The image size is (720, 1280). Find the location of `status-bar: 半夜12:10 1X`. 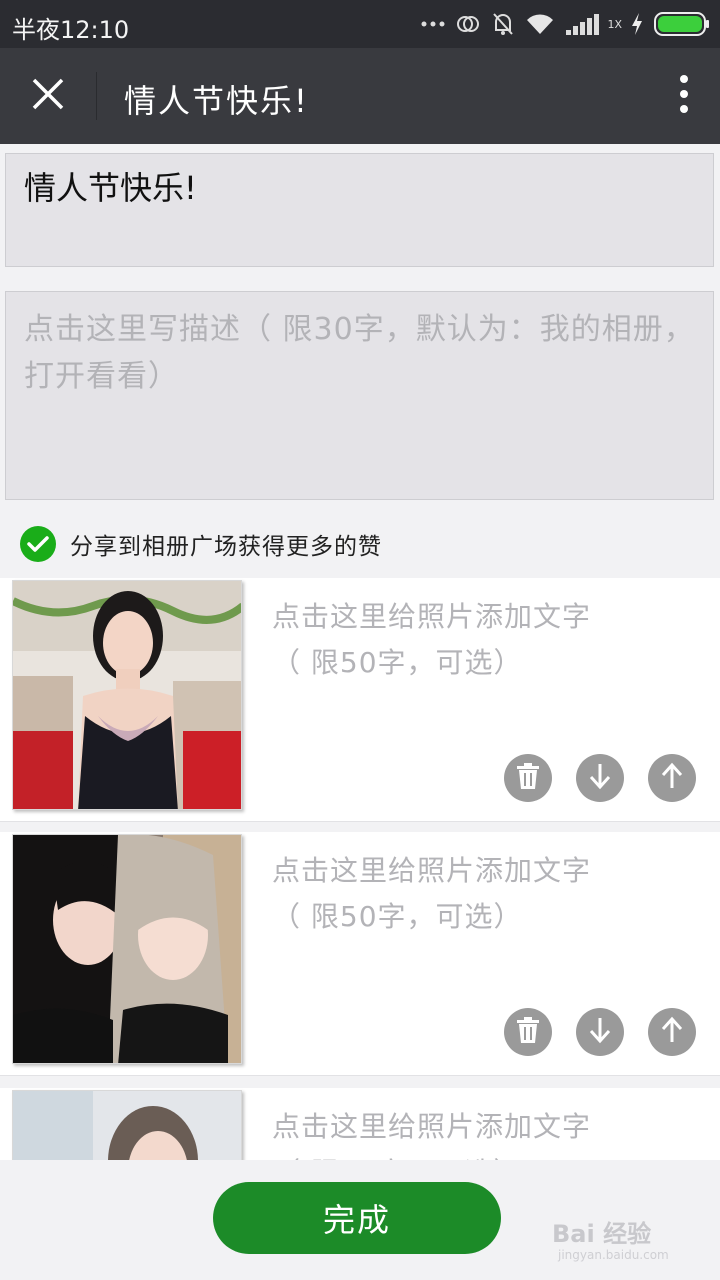

status-bar: 半夜12:10 1X is located at coordinates (360, 24).